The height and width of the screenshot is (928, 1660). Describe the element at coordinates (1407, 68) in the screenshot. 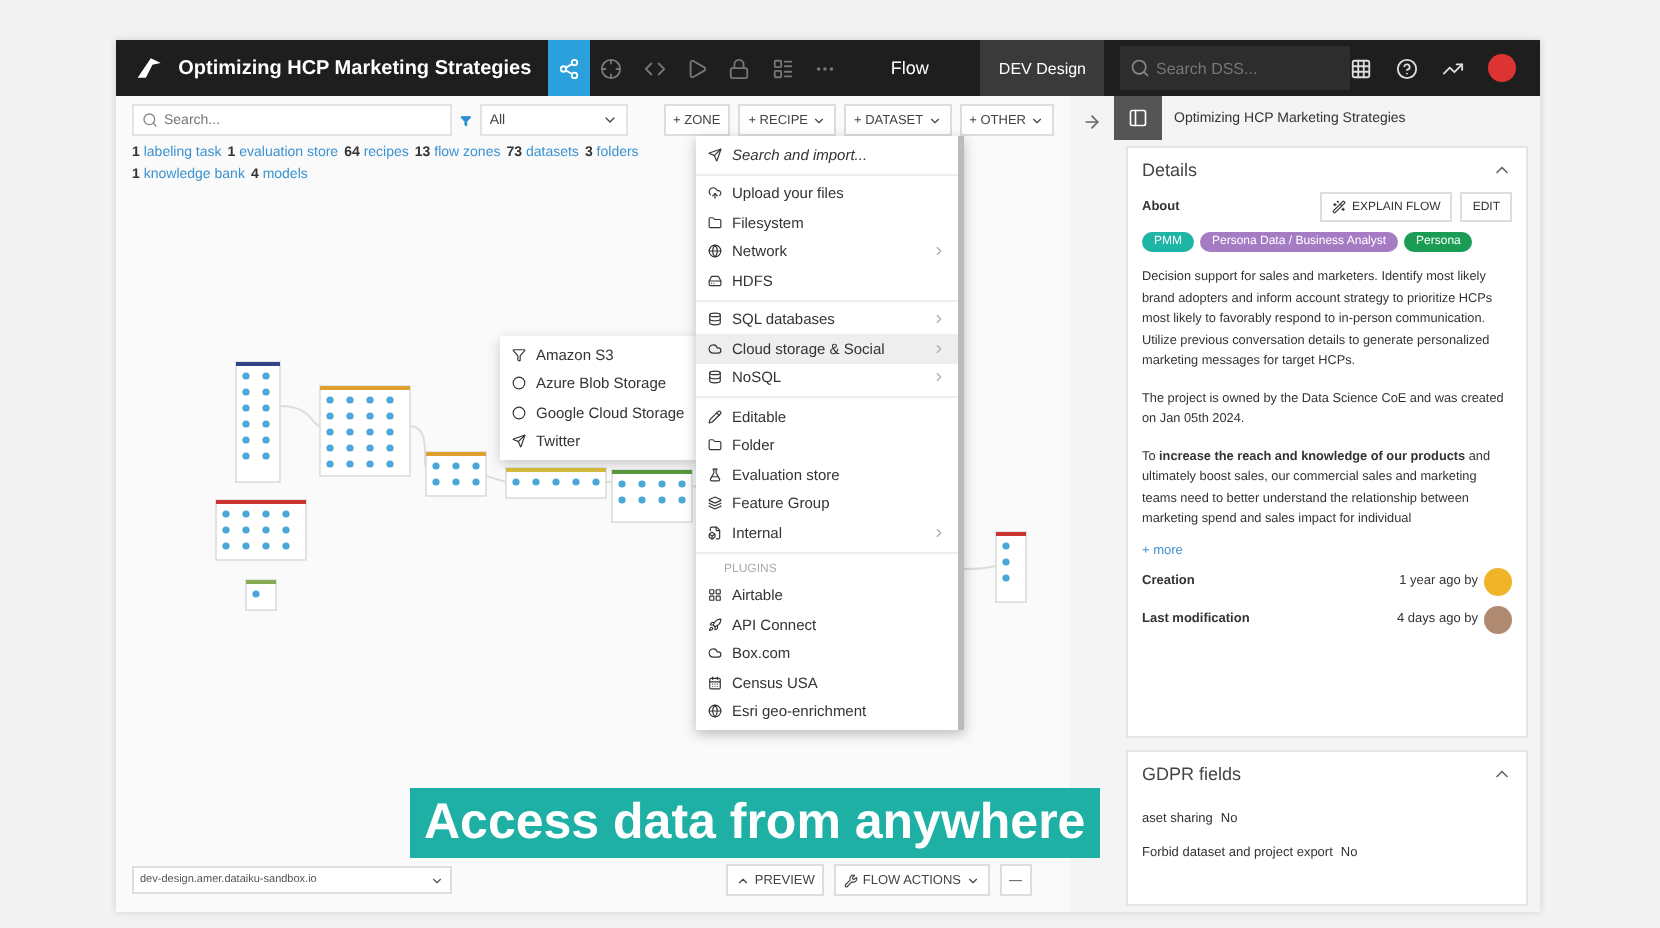

I see `help-icon` at that location.